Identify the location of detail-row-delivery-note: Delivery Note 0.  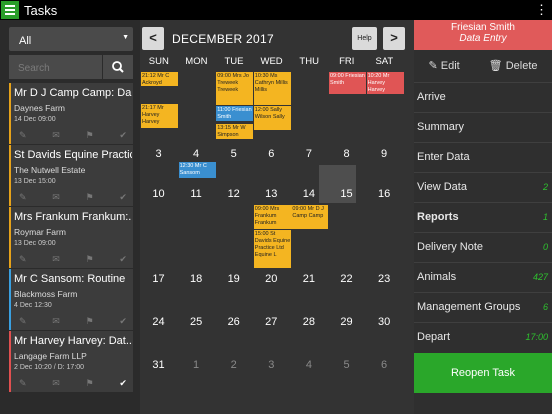
(483, 247).